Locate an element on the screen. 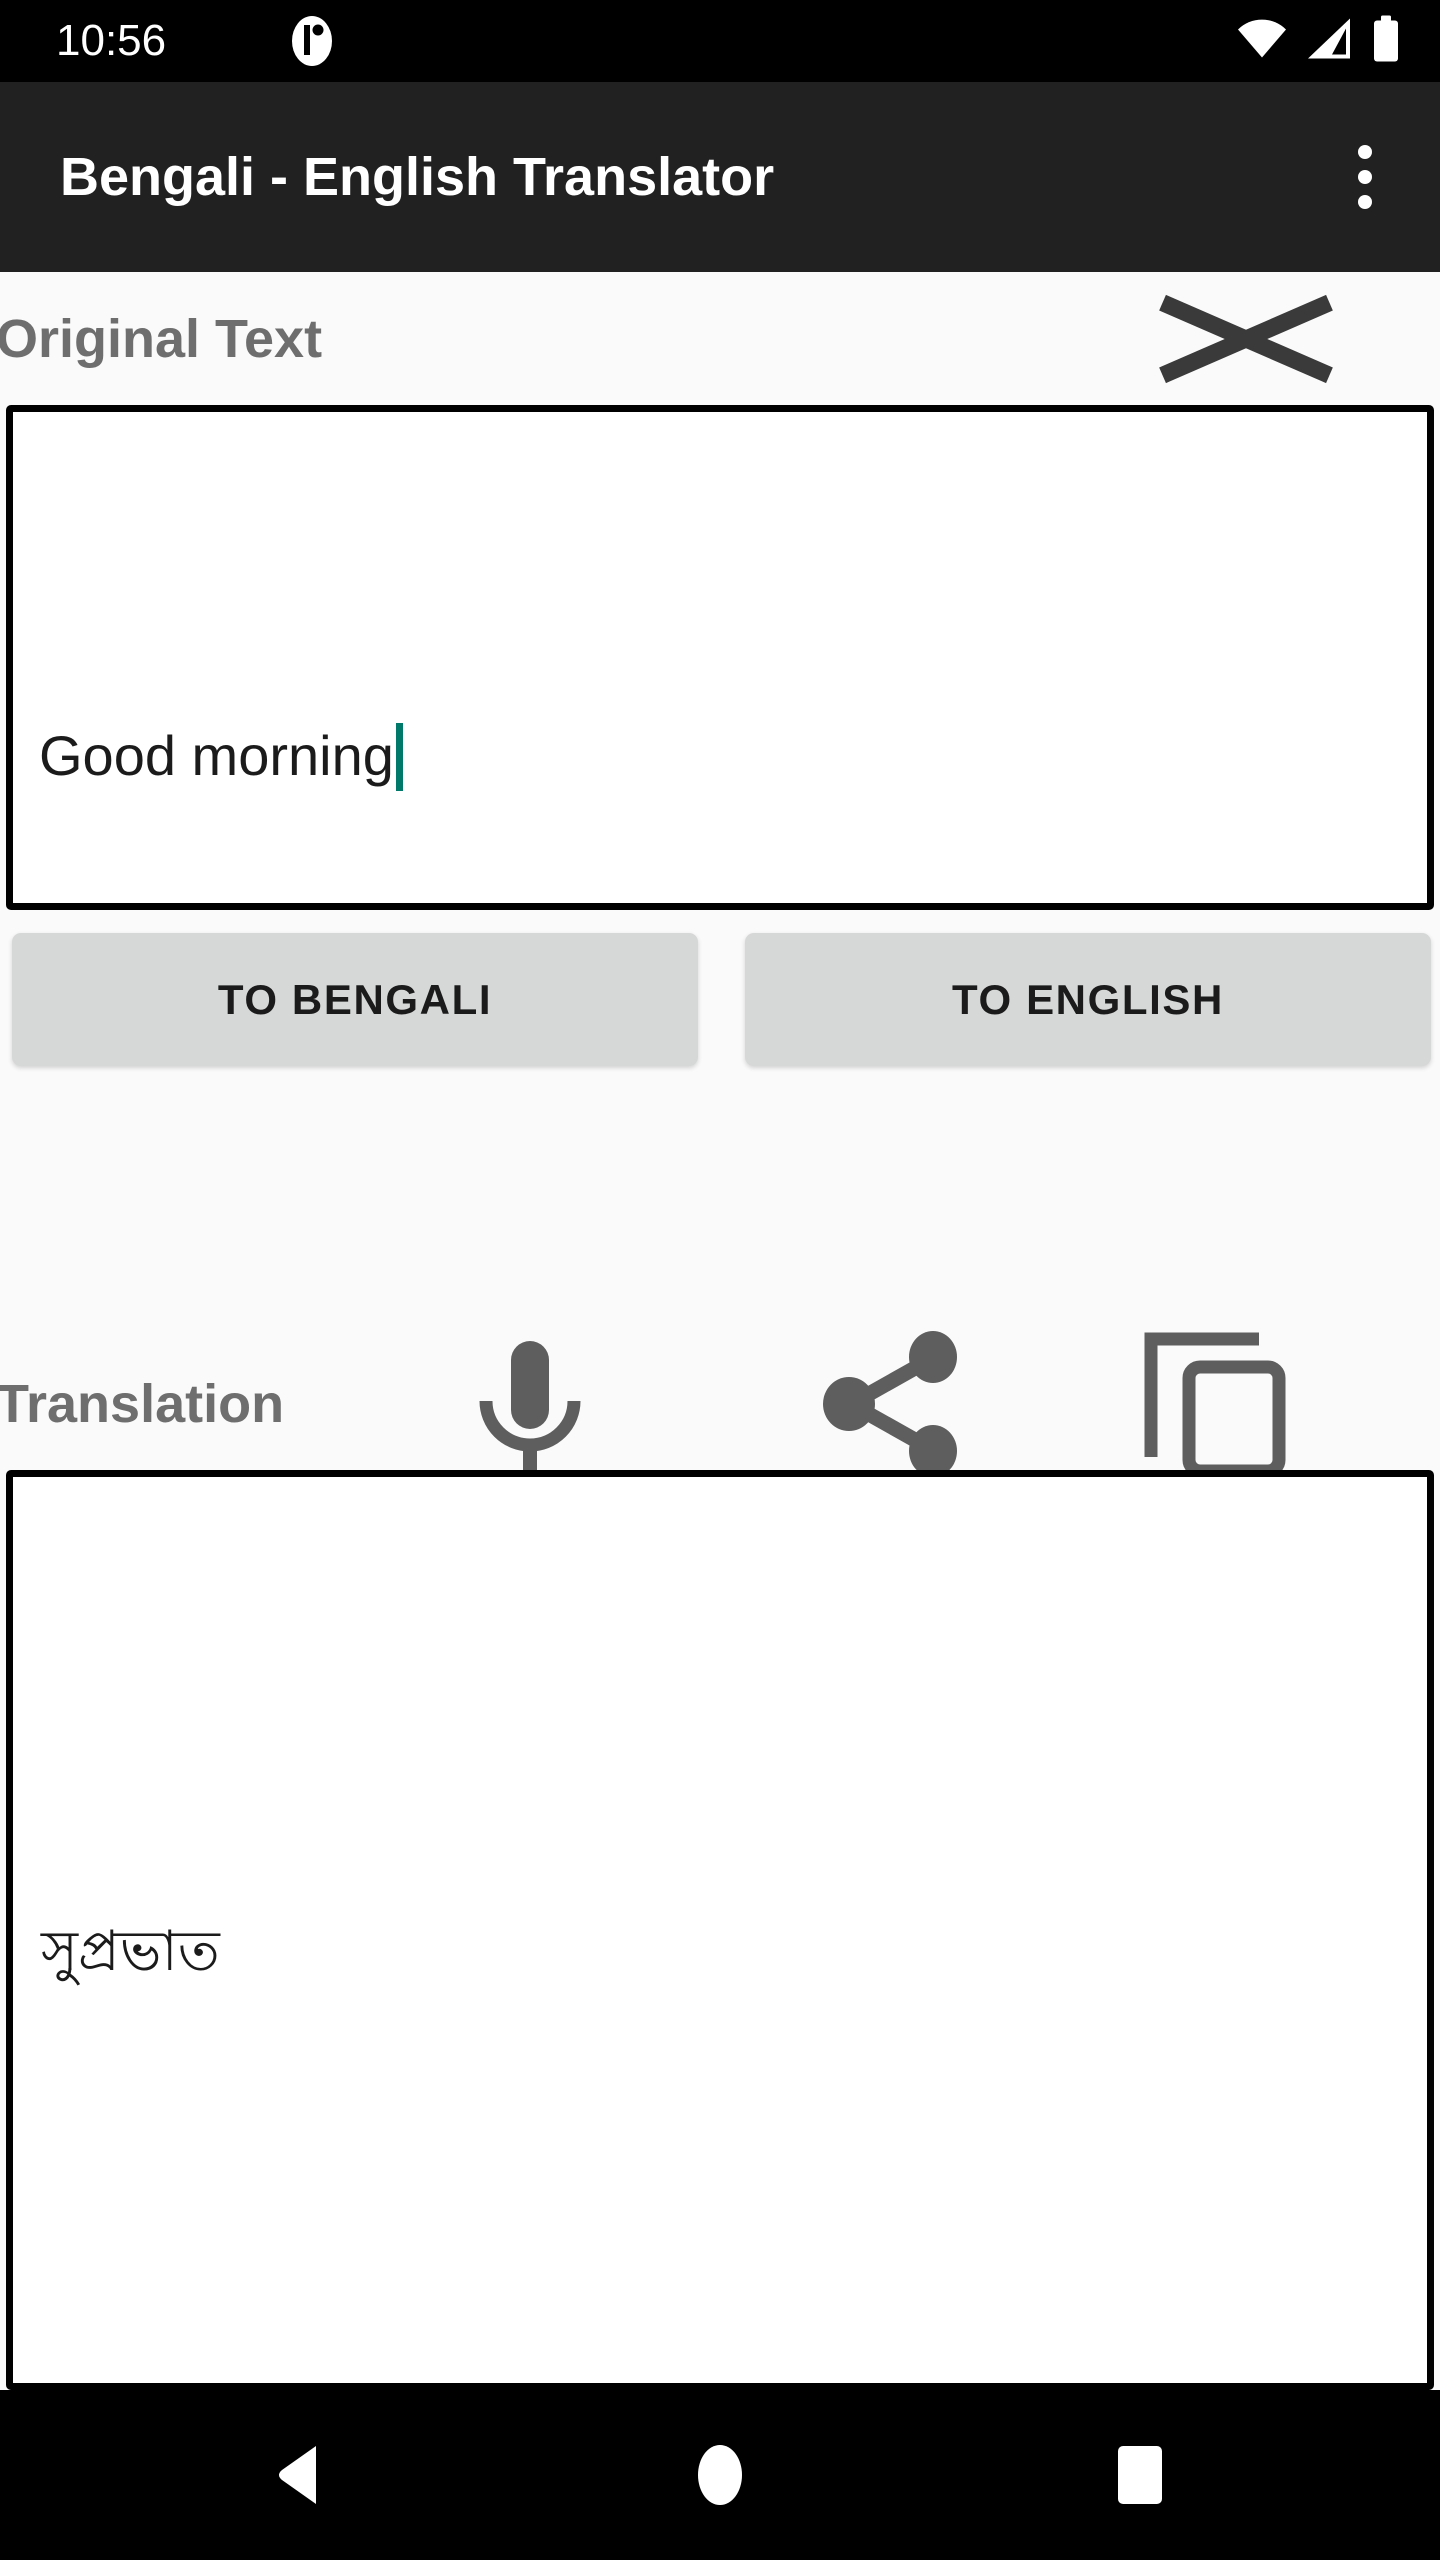 The image size is (1440, 2560). status-bar-icons is located at coordinates (1318, 41).